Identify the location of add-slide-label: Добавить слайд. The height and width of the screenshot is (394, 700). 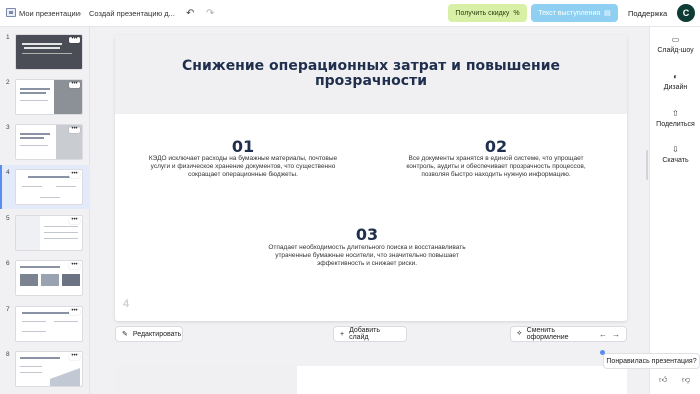
(365, 334).